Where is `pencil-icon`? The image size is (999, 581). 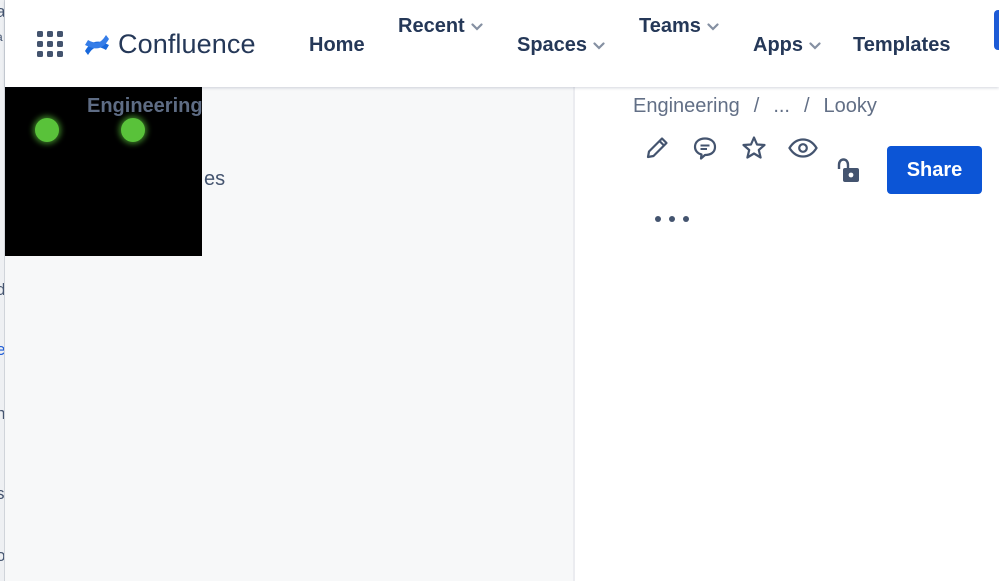 pencil-icon is located at coordinates (657, 148).